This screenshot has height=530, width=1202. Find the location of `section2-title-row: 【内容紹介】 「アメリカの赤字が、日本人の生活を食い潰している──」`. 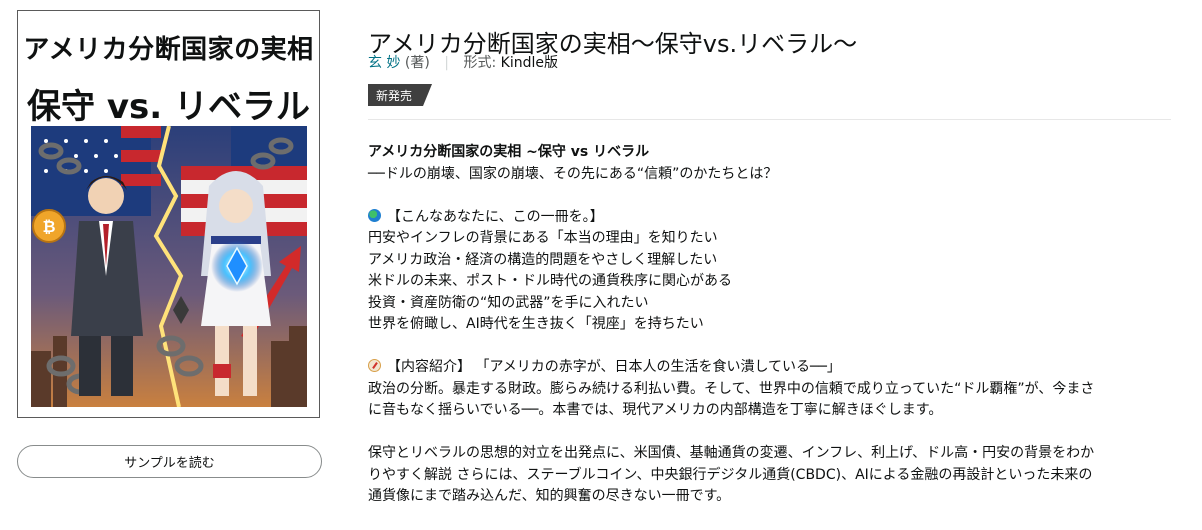

section2-title-row: 【内容紹介】 「アメリカの赤字が、日本人の生活を食い潰している──」 is located at coordinates (769, 368).